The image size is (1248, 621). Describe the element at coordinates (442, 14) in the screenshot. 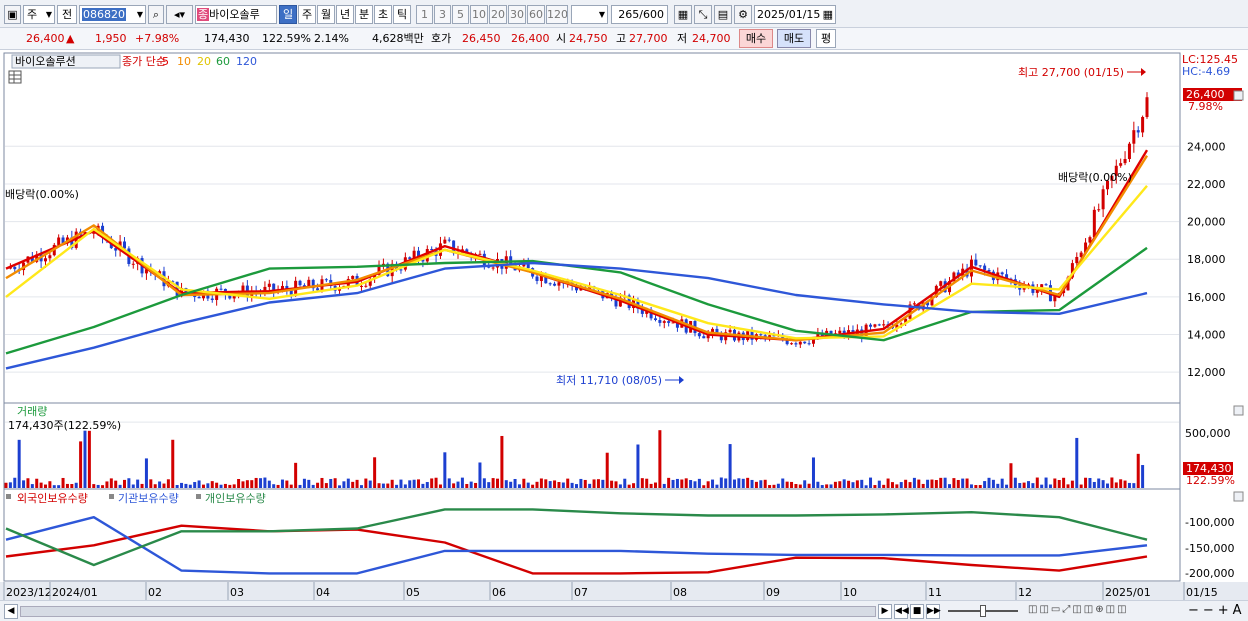

I see `interval-tab-3: 3` at that location.